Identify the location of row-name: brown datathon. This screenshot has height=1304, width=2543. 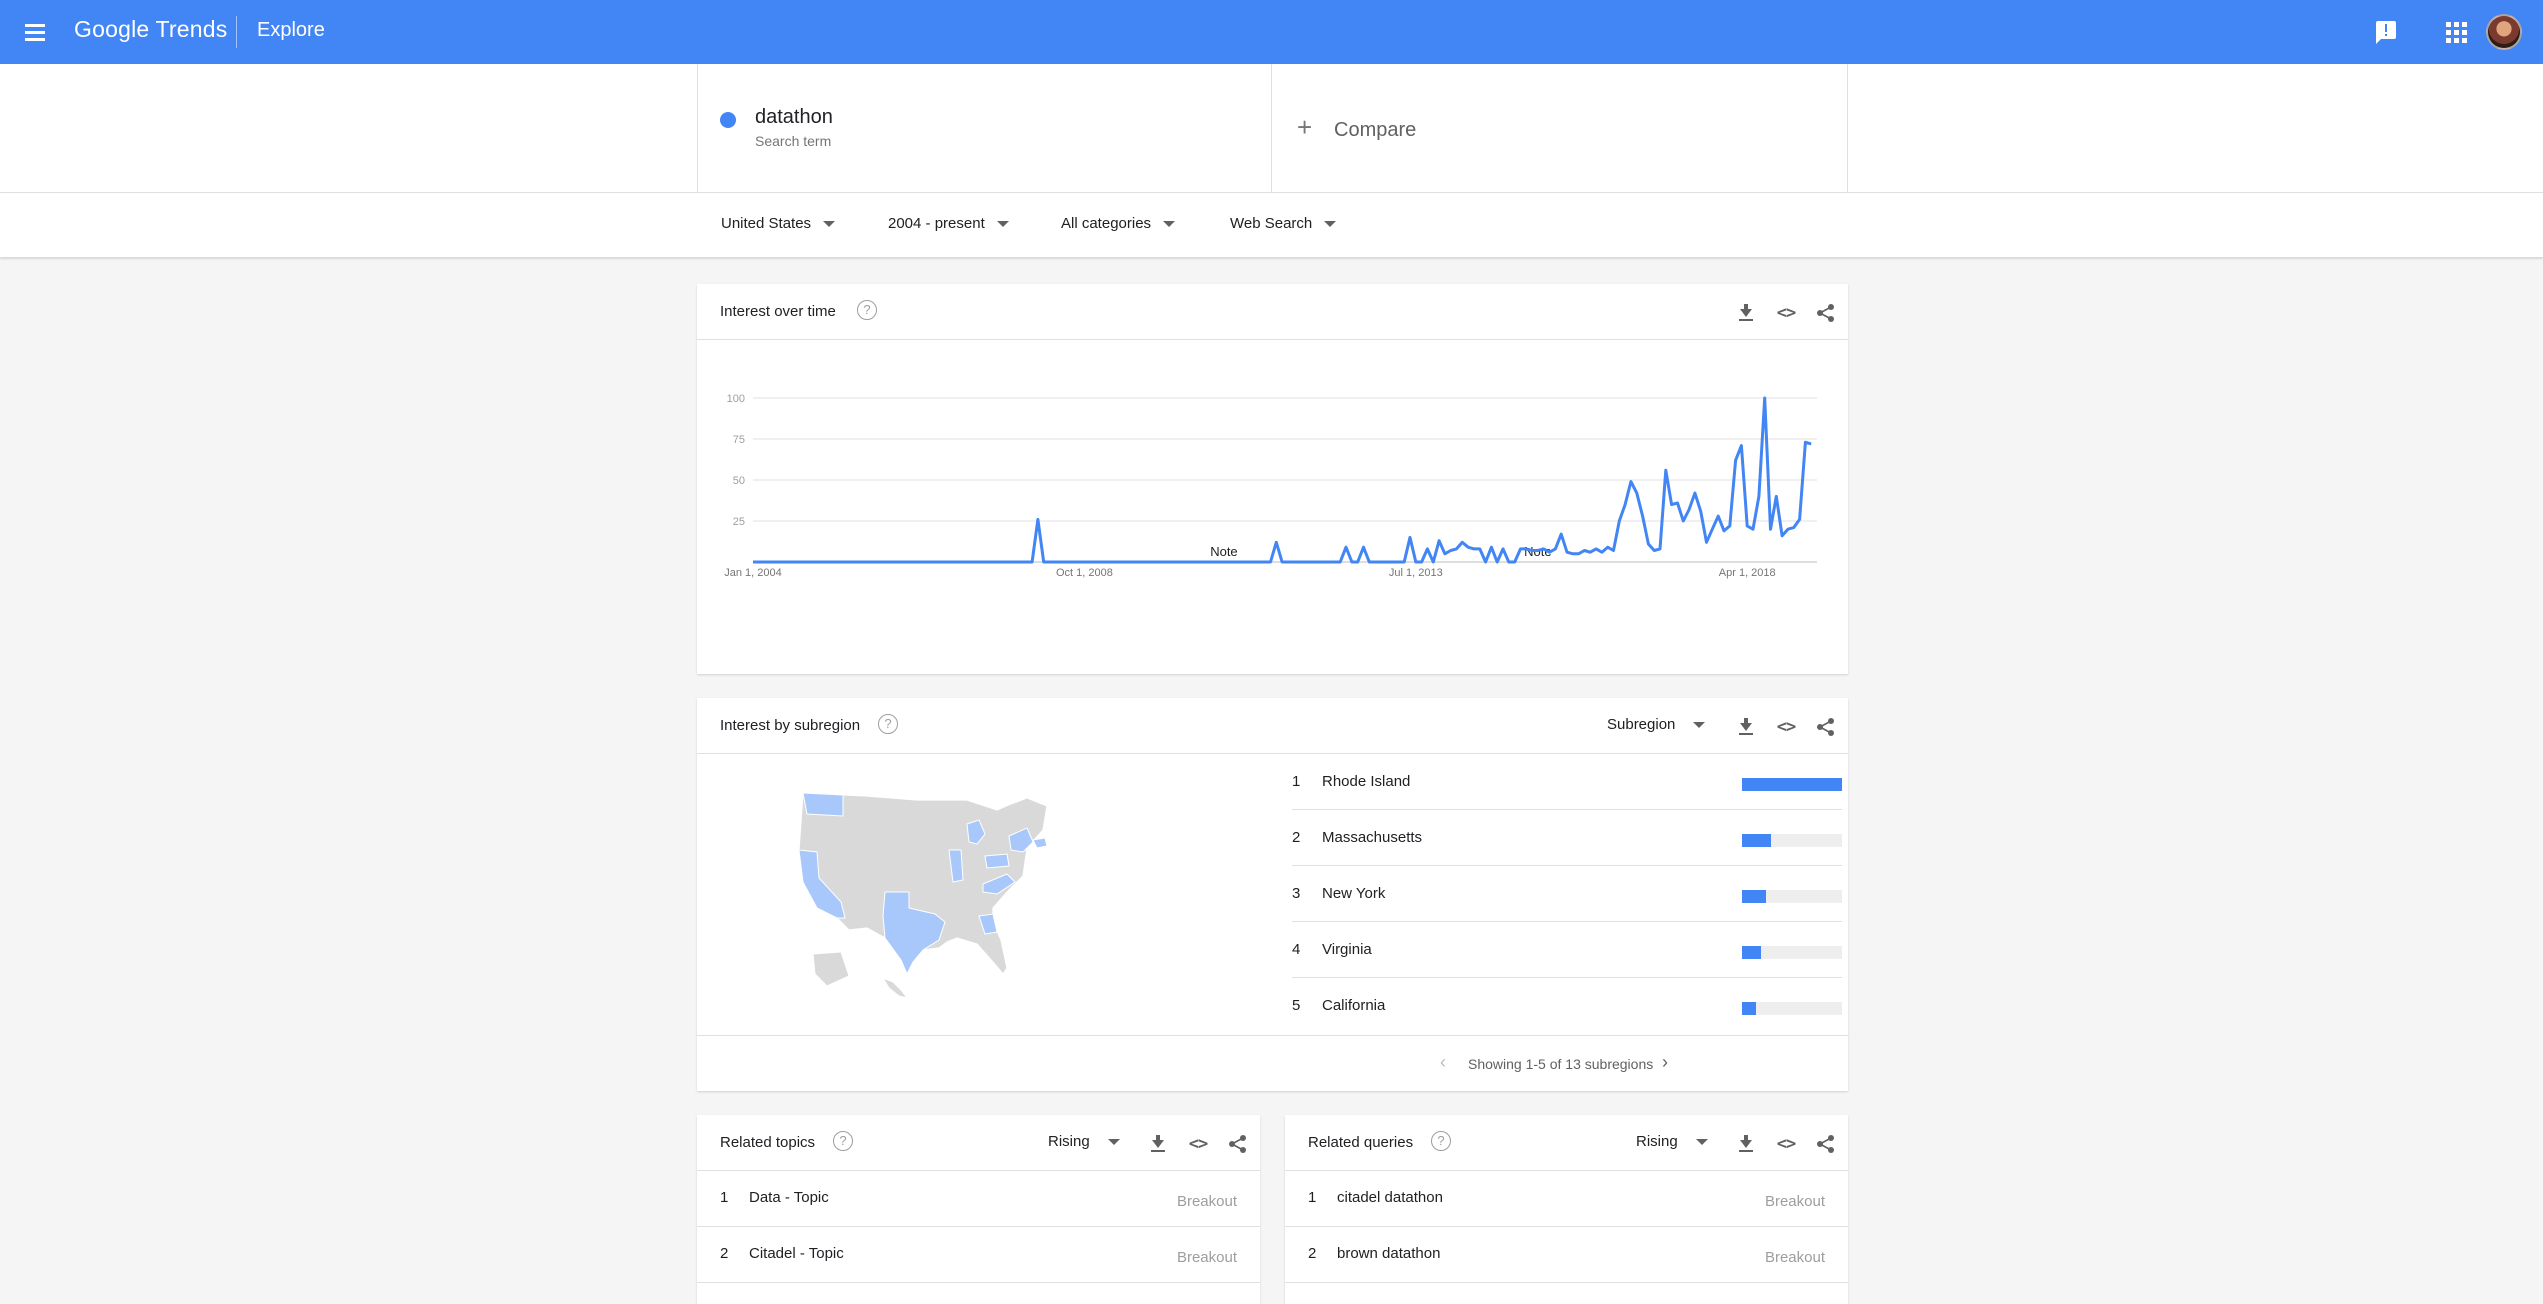
(1388, 1253).